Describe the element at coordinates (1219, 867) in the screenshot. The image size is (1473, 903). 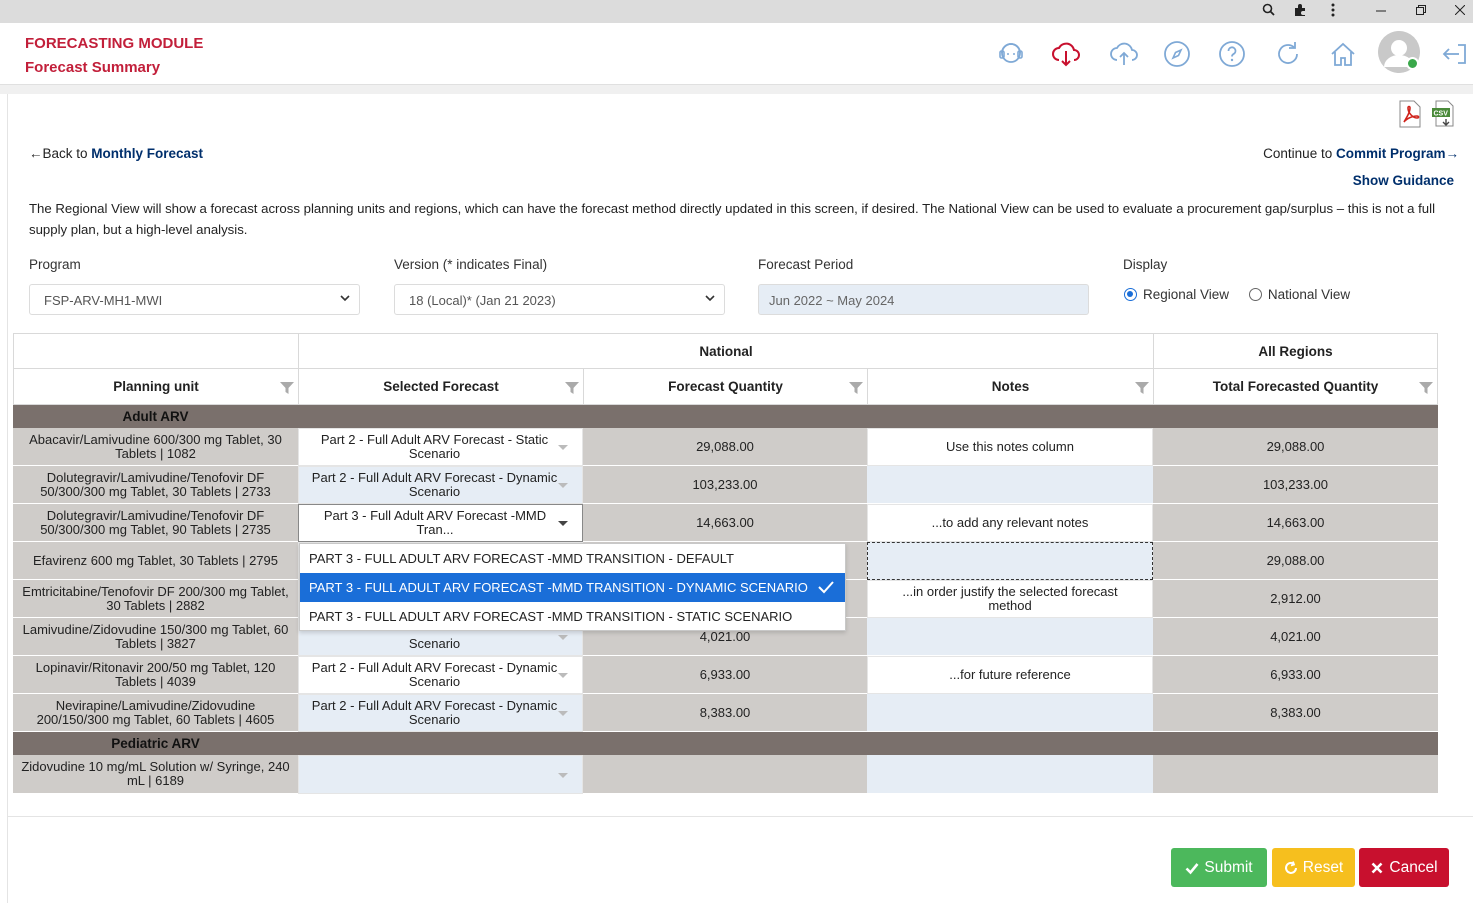
I see `submit-button: Submit` at that location.